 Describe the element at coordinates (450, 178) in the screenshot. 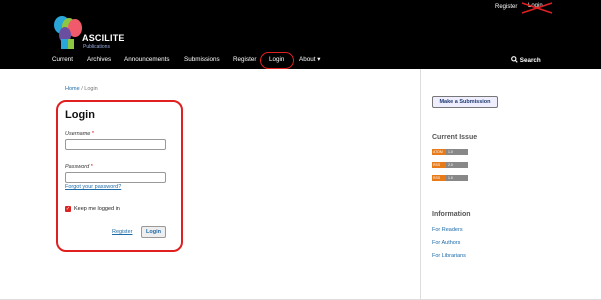

I see `rss1-feed-badge: RSS 1.0` at that location.